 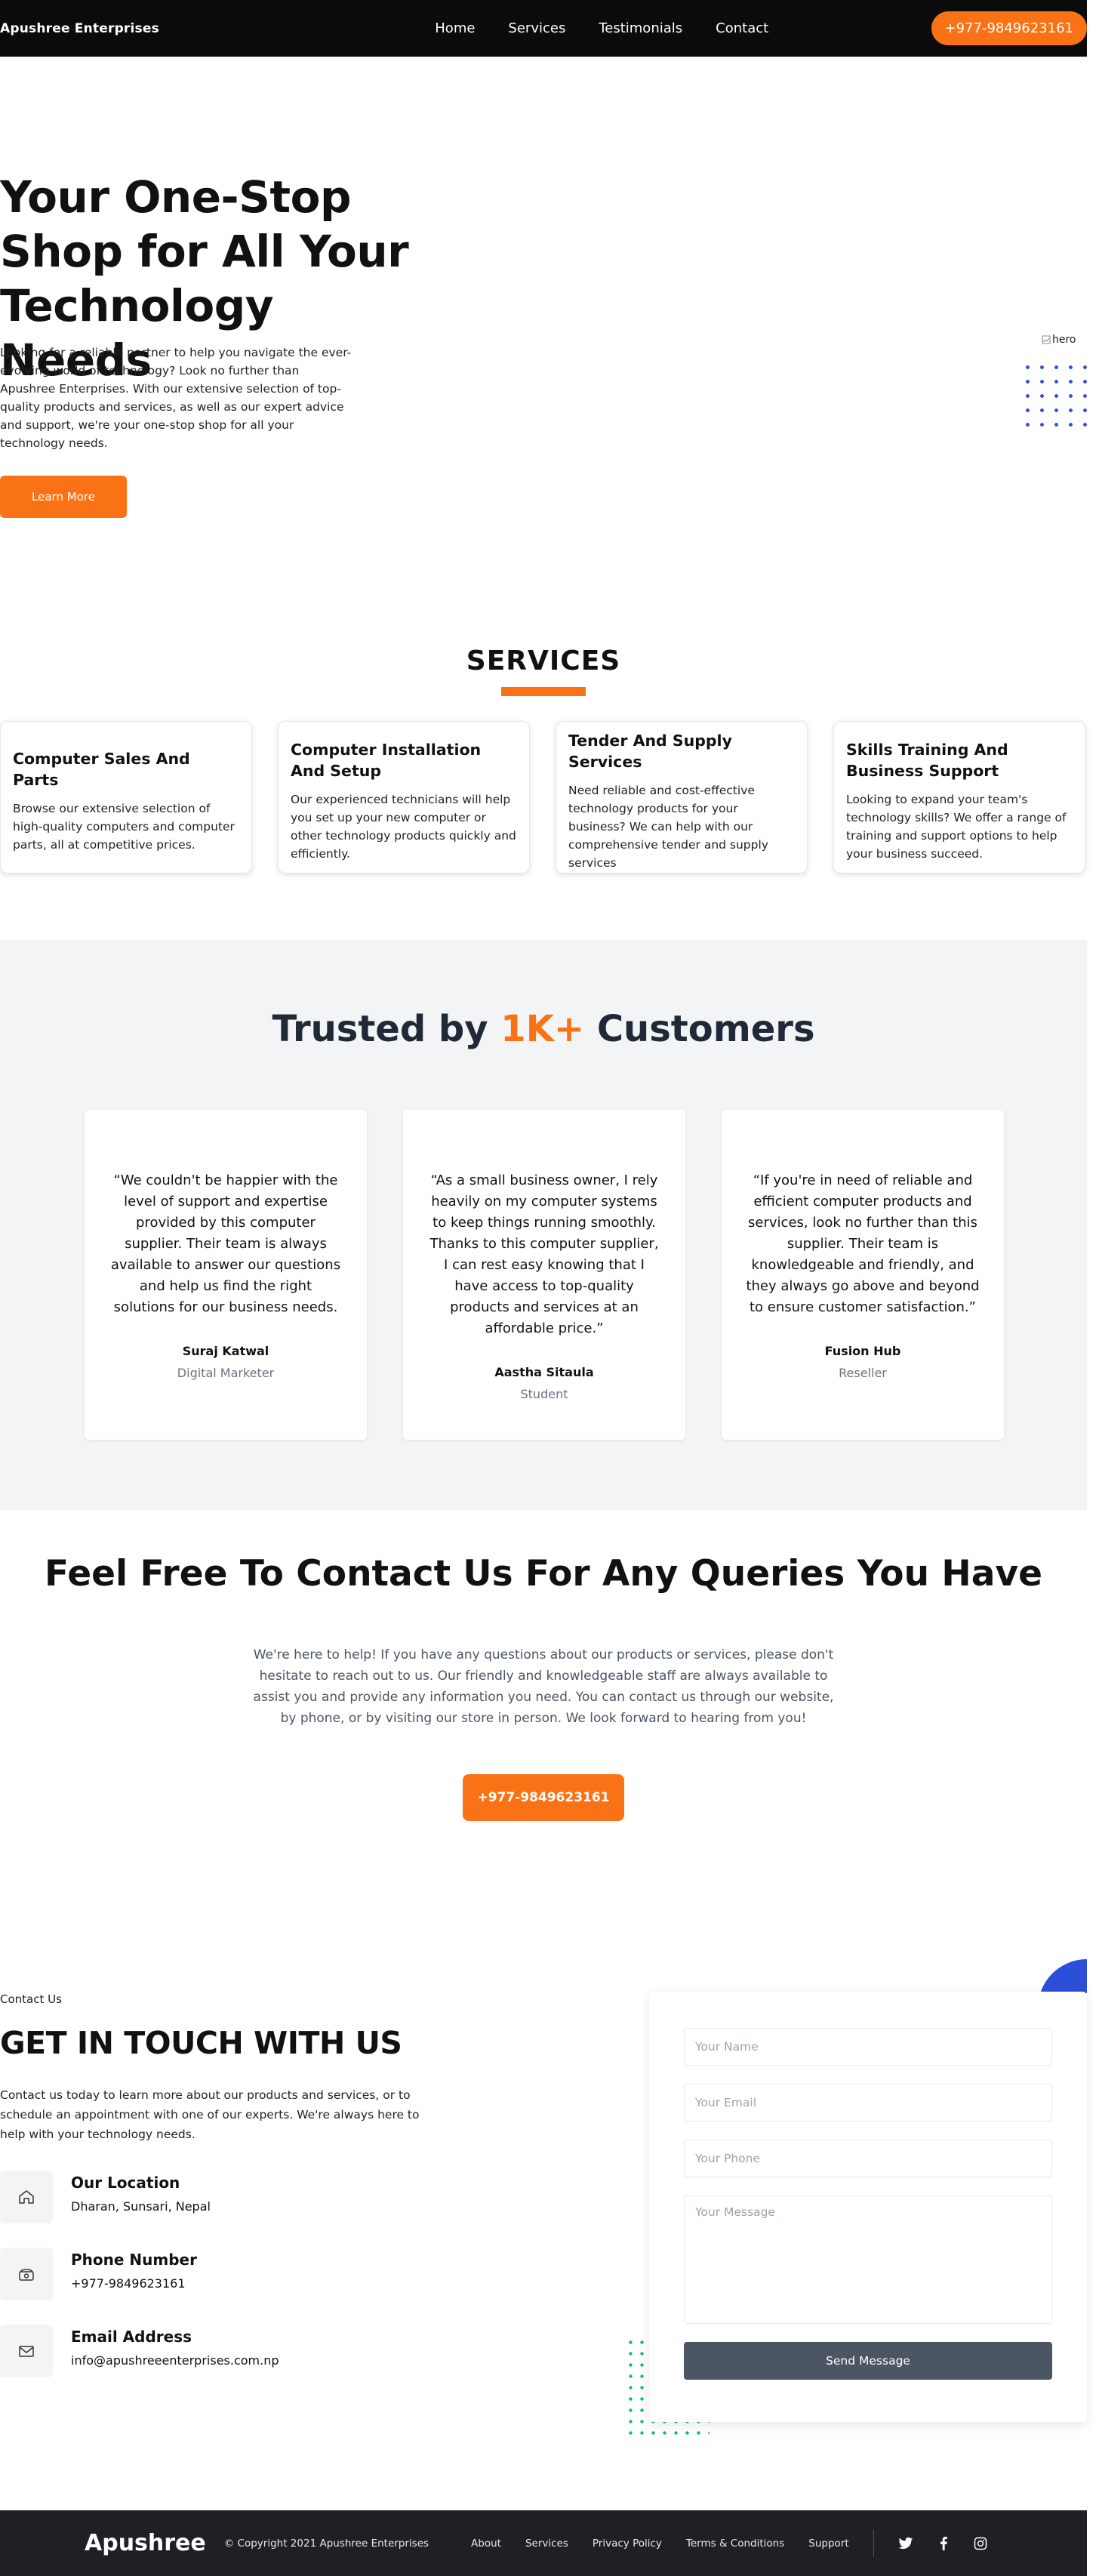 I want to click on nav-contact: Contact, so click(x=742, y=28).